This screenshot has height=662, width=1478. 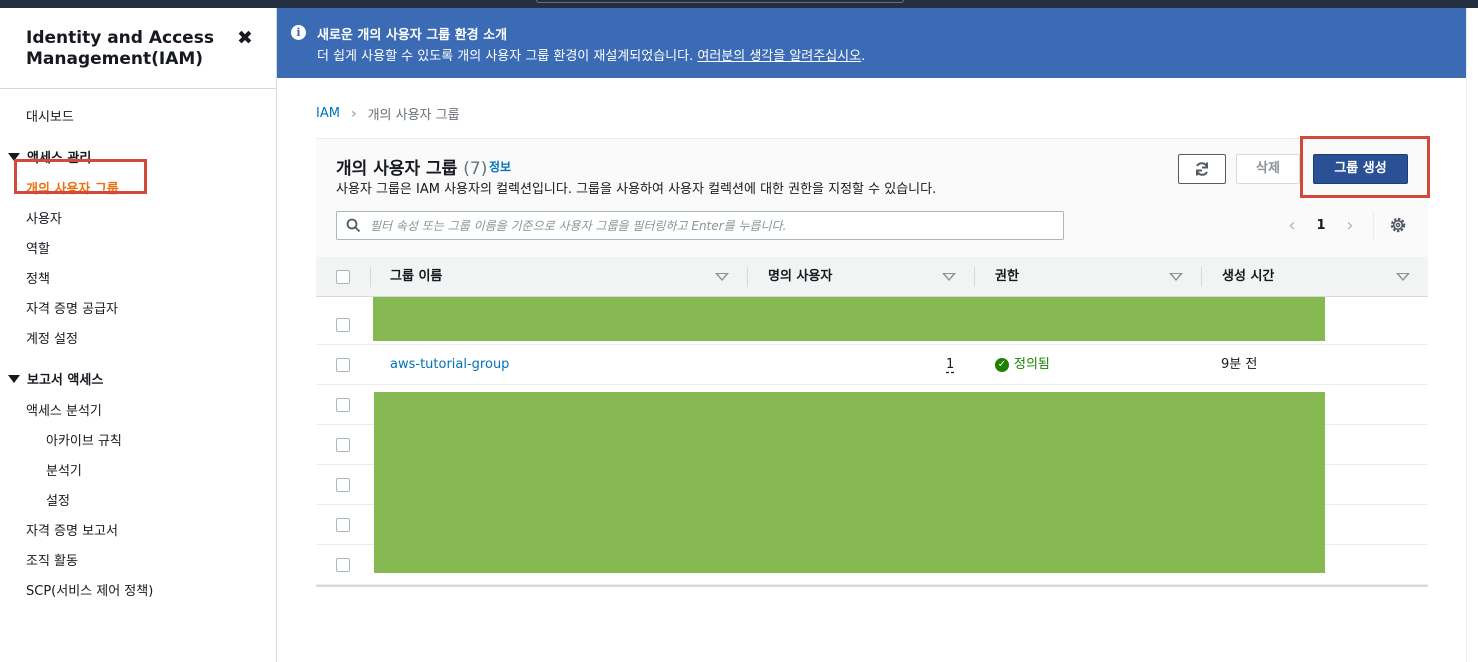 I want to click on redaction-block, so click(x=849, y=319).